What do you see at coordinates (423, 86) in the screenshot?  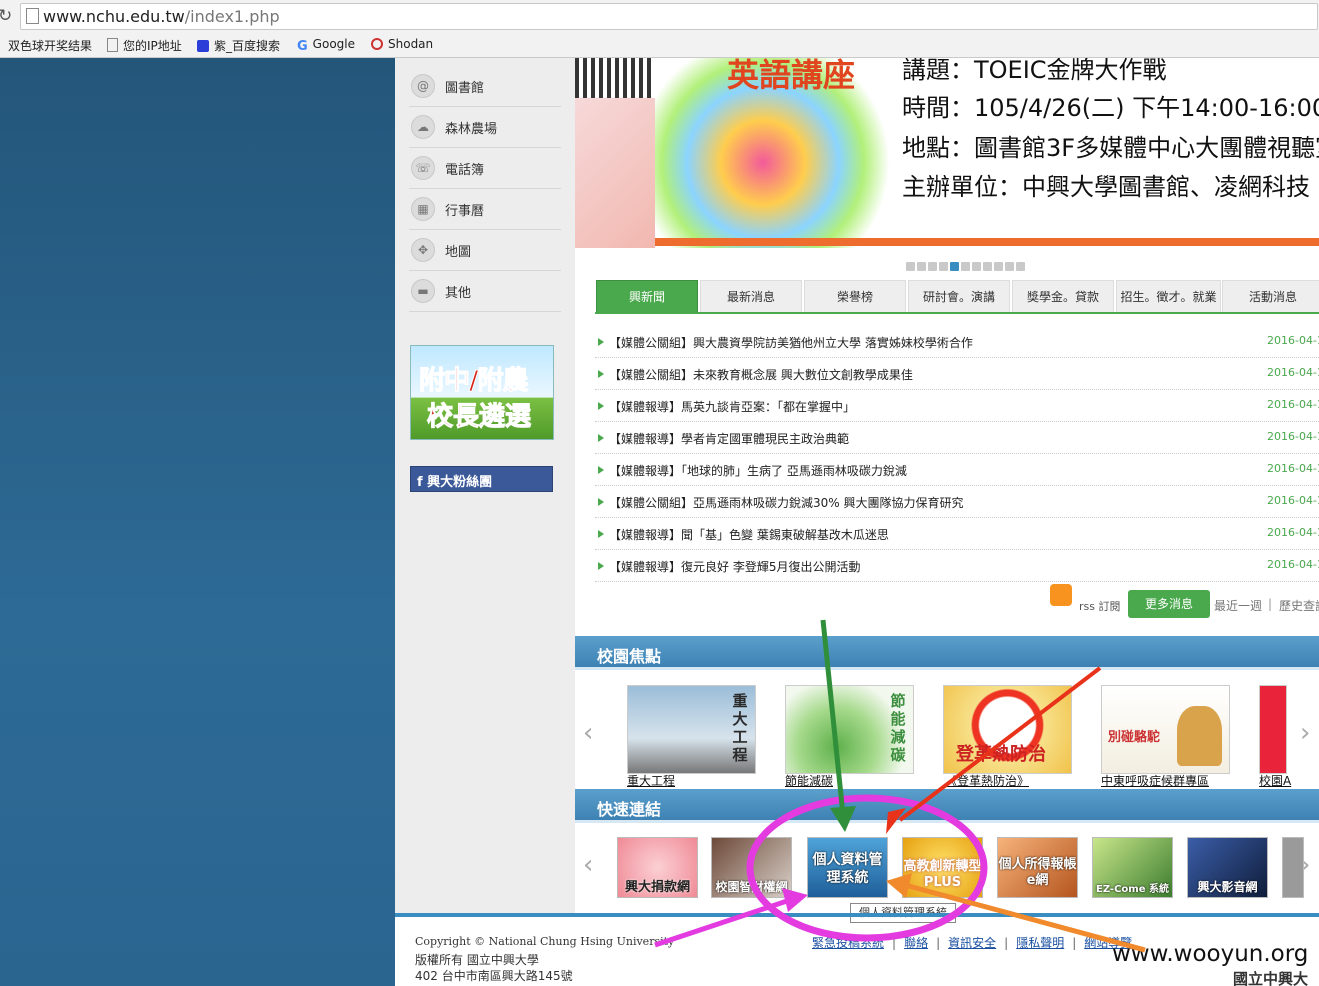 I see `at-icon: @` at bounding box center [423, 86].